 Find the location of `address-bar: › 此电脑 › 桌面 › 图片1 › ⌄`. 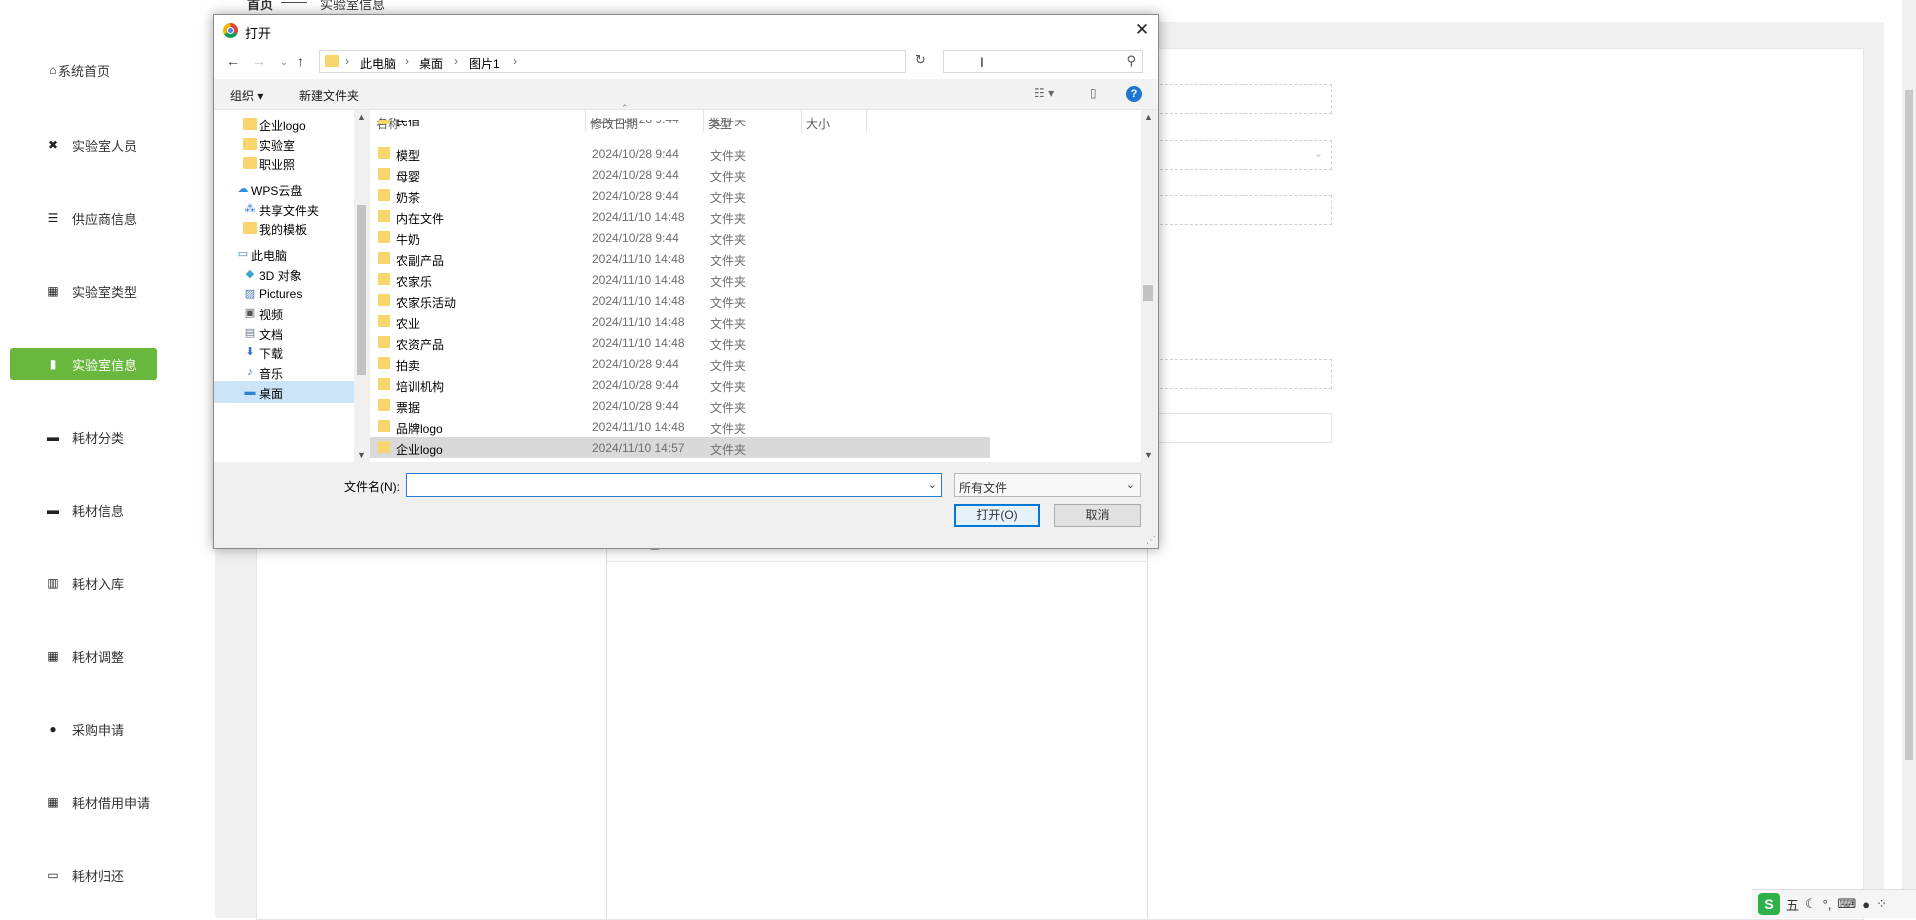

address-bar: › 此电脑 › 桌面 › 图片1 › ⌄ is located at coordinates (664, 61).